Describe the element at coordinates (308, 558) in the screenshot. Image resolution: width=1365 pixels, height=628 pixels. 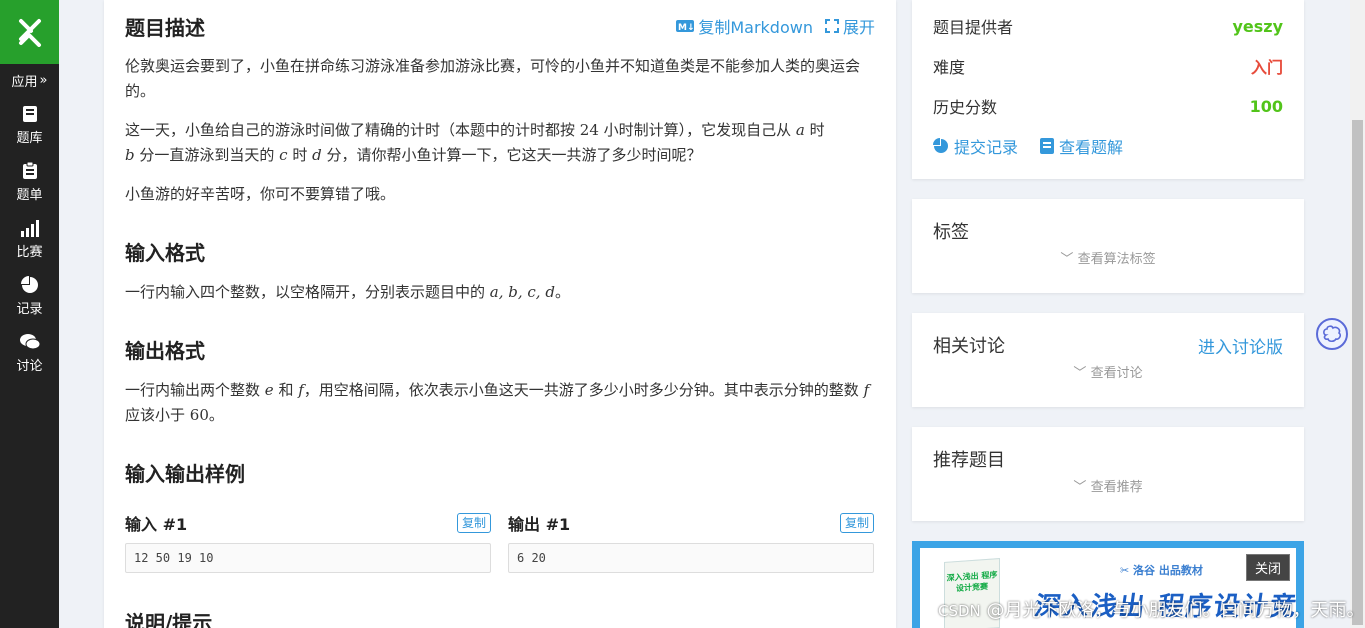
I see `sample-input-code: 12 50 19 10` at that location.